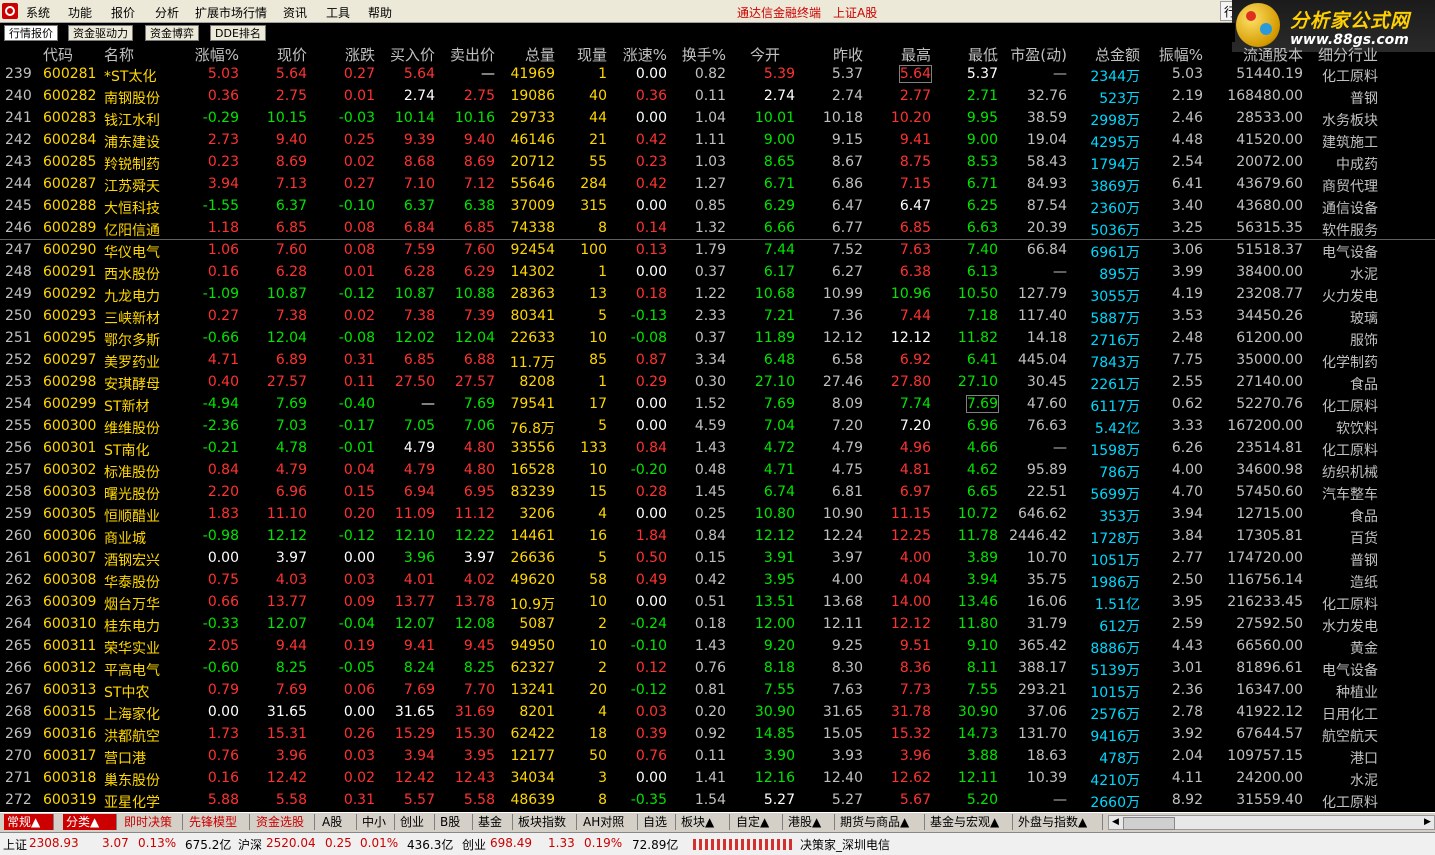 This screenshot has height=855, width=1435. Describe the element at coordinates (1273, 54) in the screenshot. I see `float-shares-header: 流通股本` at that location.